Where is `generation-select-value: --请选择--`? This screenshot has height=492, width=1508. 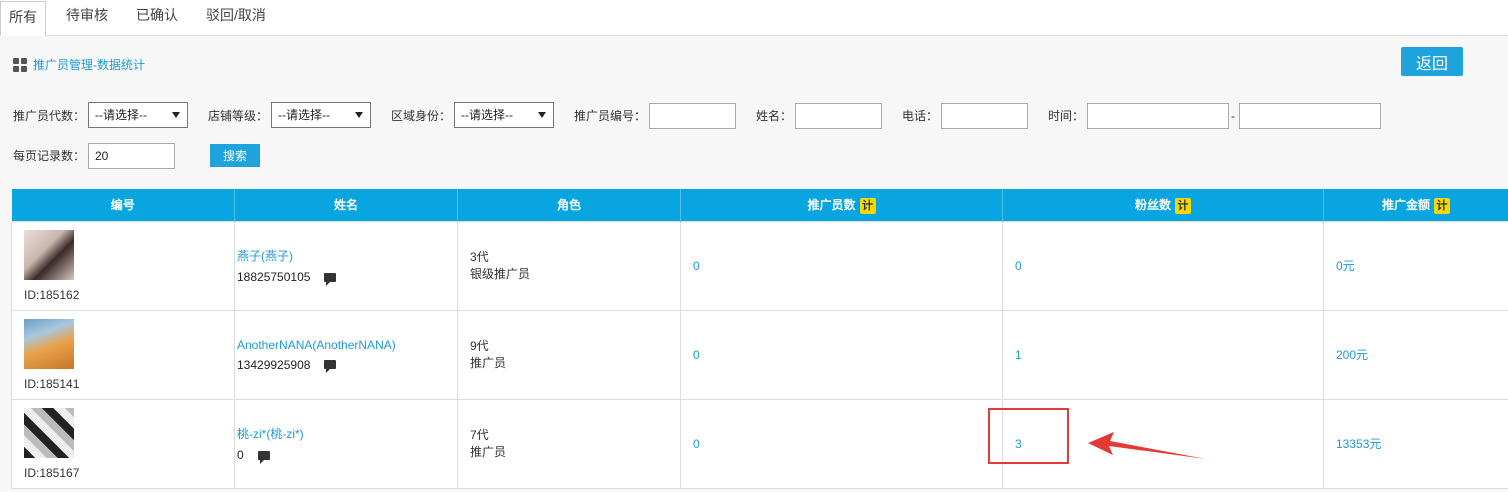 generation-select-value: --请选择-- is located at coordinates (121, 115).